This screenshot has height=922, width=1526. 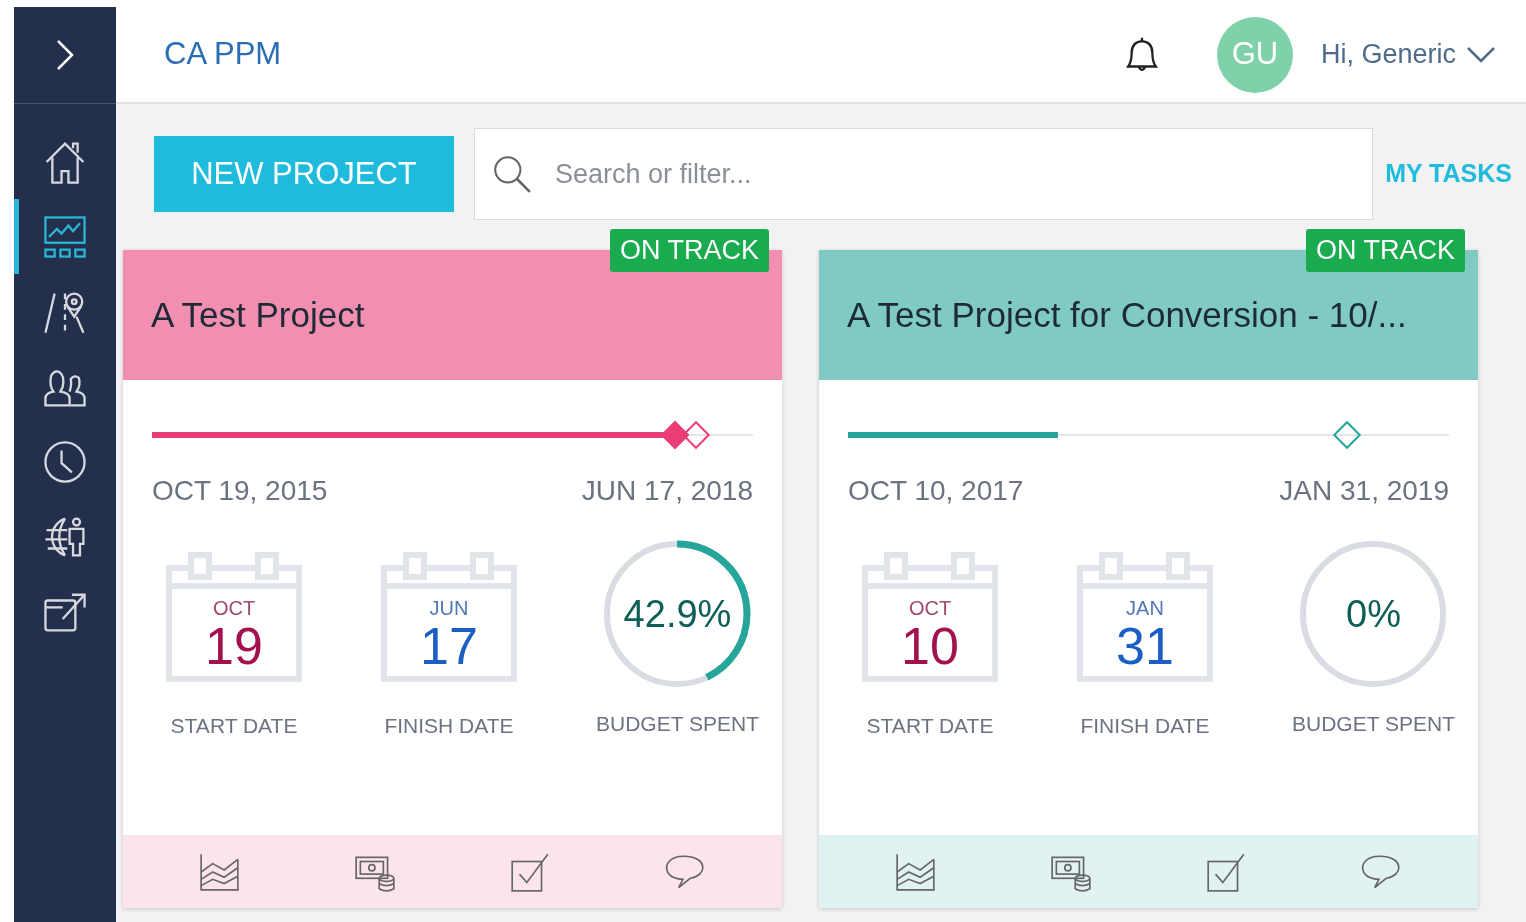 I want to click on search-icon, so click(x=512, y=174).